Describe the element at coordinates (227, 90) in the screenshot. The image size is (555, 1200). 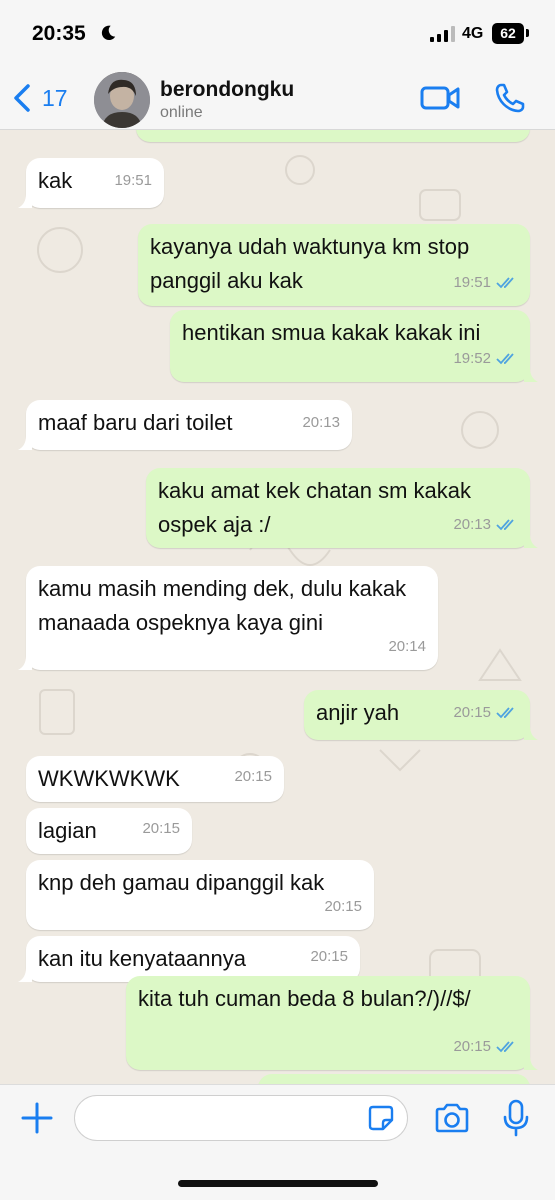
I see `contact-name: berondongku` at that location.